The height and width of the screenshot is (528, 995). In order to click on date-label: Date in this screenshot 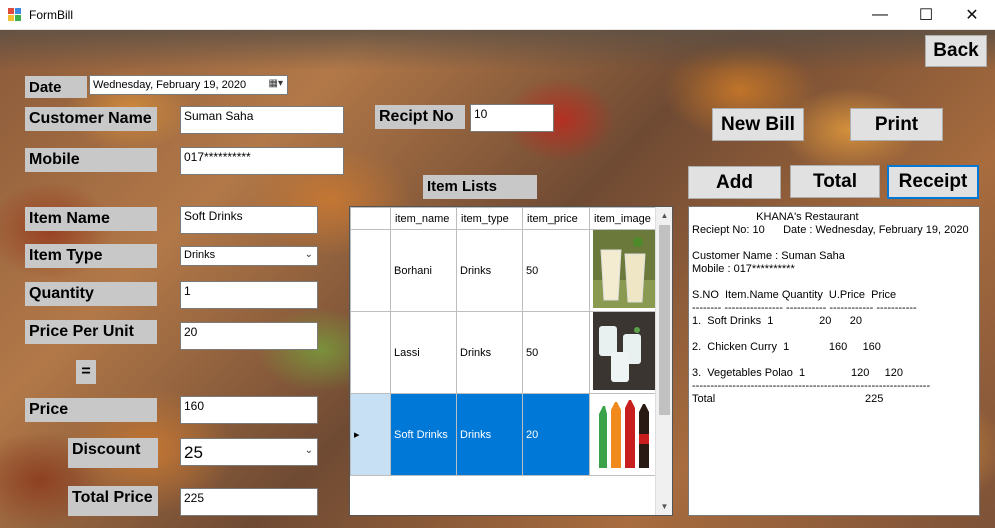, I will do `click(56, 87)`.